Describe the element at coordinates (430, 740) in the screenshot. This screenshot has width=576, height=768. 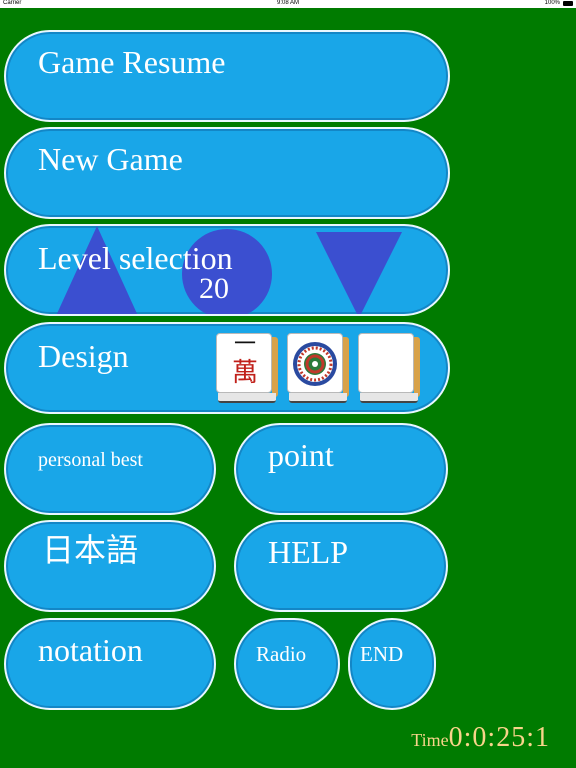
I see `timer-label: Time` at that location.